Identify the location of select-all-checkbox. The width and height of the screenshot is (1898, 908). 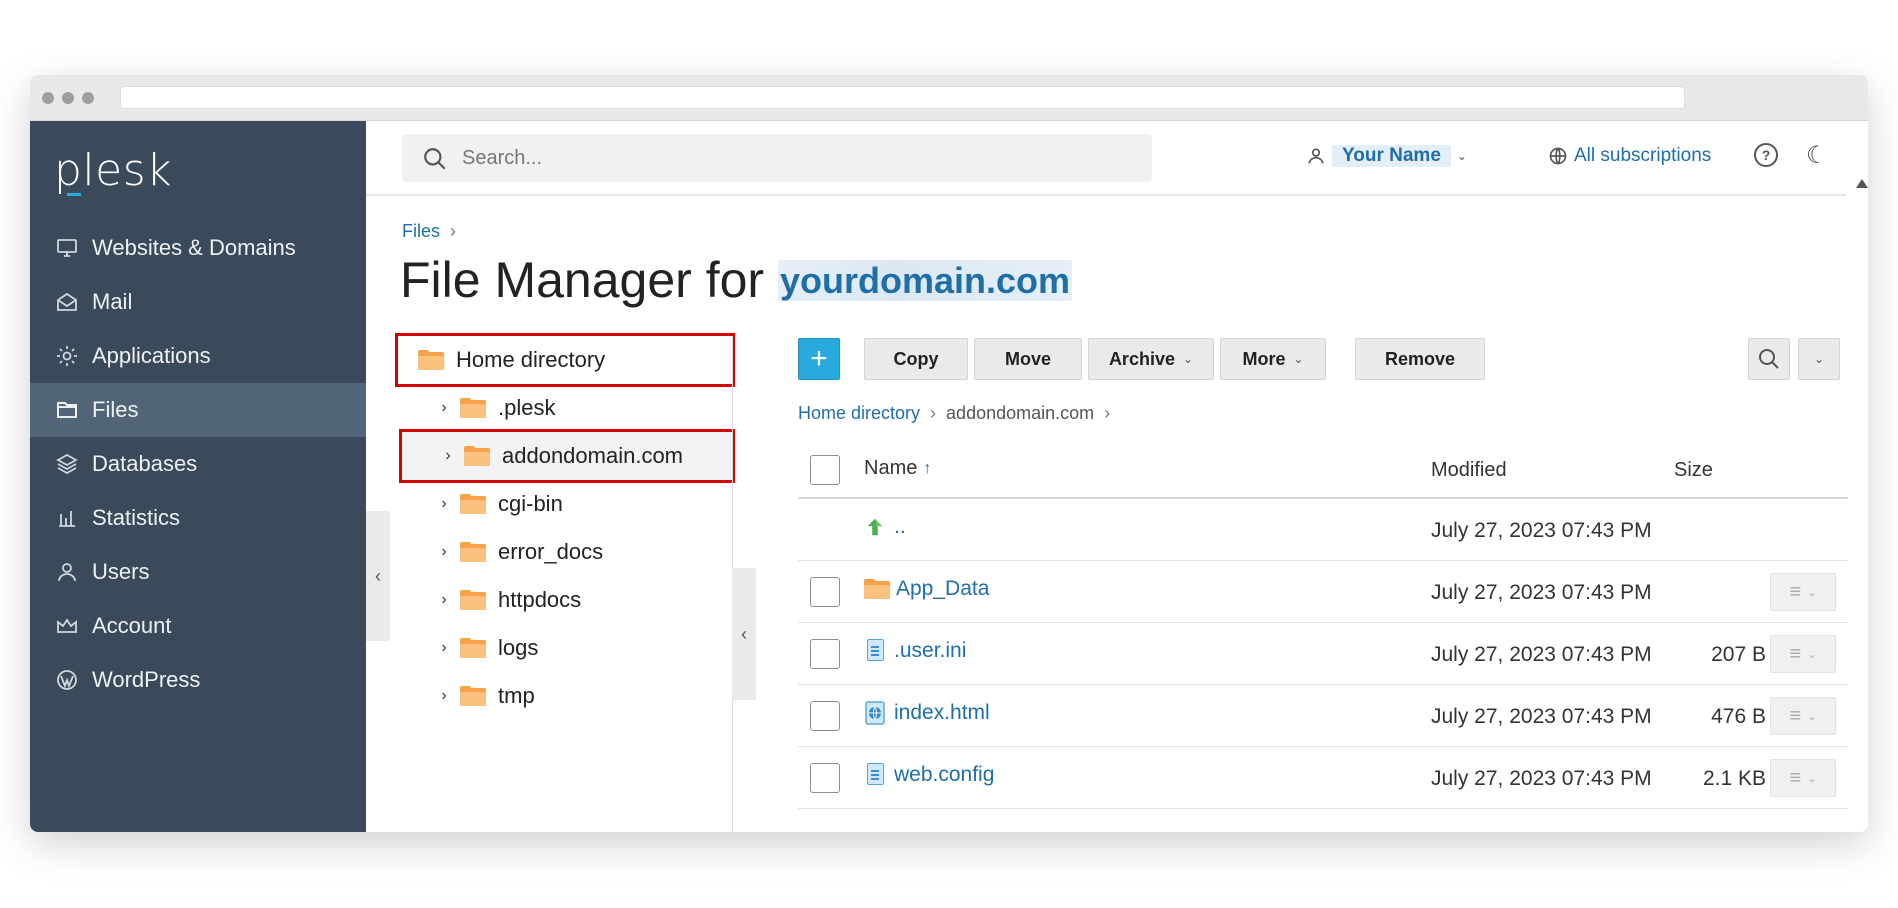
(825, 470).